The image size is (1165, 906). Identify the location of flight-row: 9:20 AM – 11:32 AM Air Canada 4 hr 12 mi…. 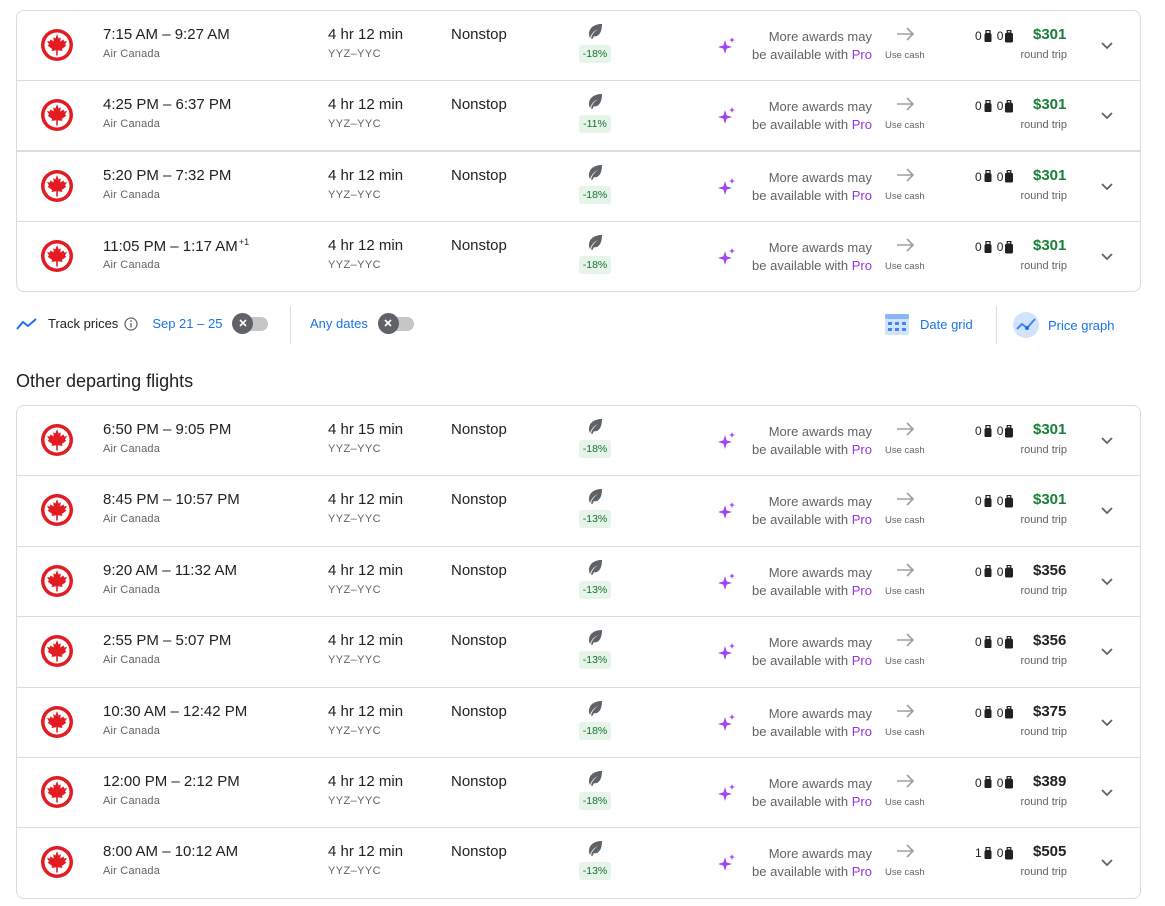
(578, 582).